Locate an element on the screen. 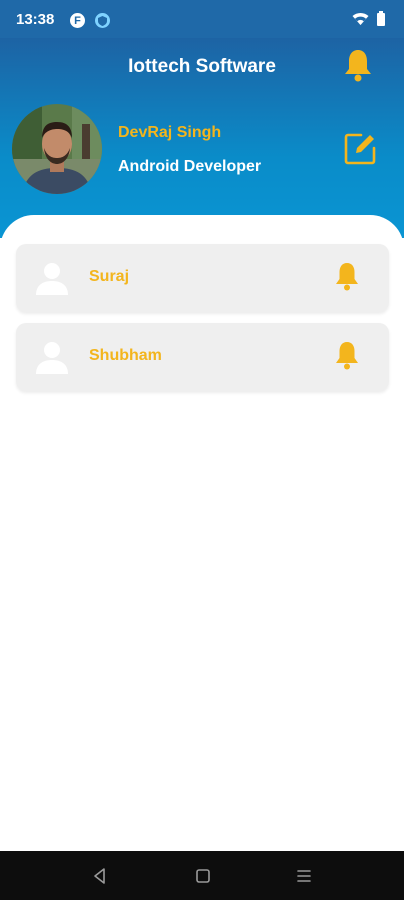  battery-icon is located at coordinates (381, 18).